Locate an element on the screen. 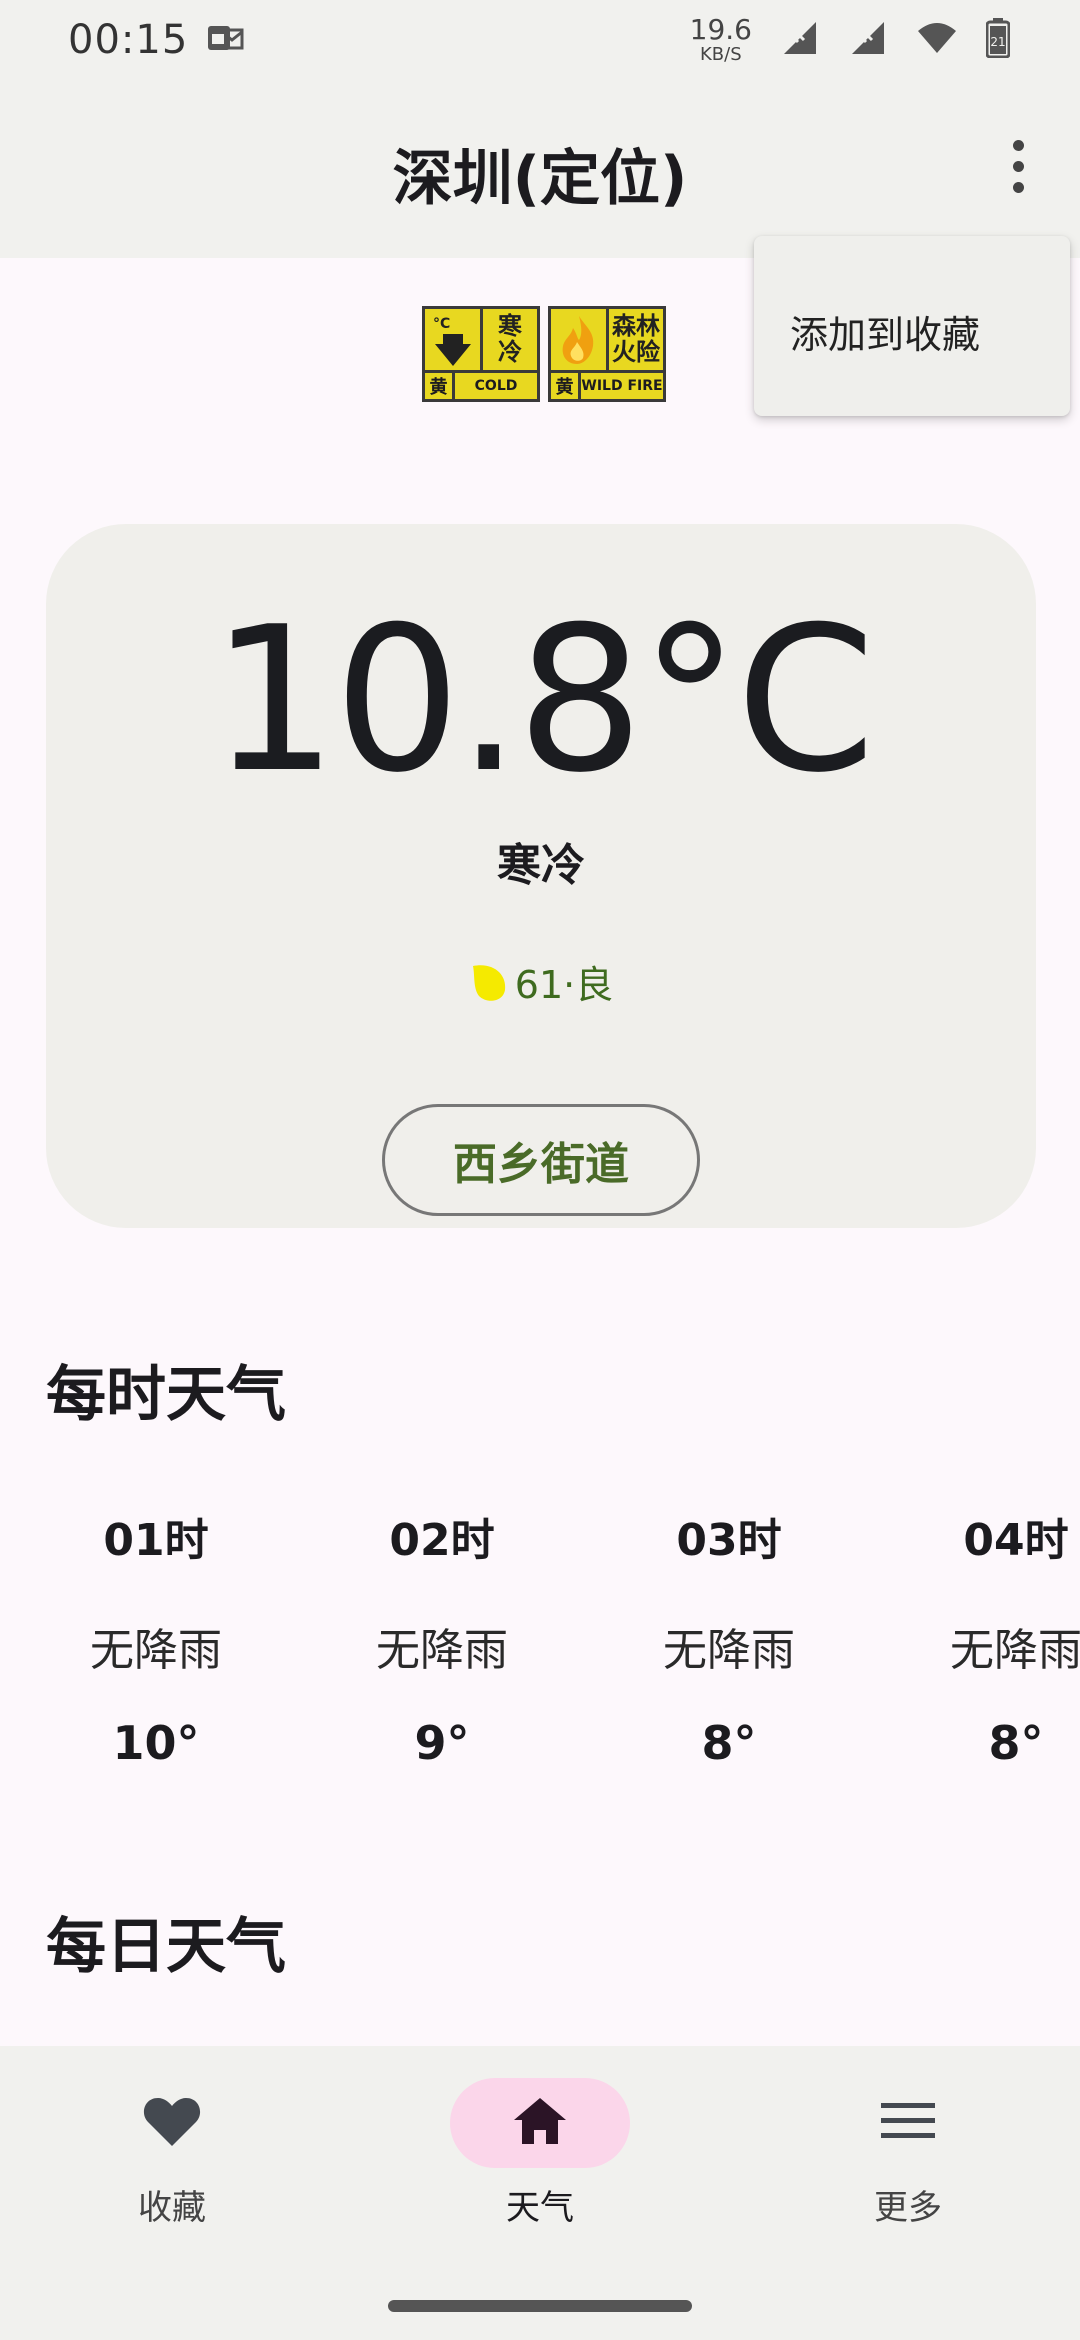 This screenshot has height=2340, width=1080. hour-temp: 10° is located at coordinates (156, 1743).